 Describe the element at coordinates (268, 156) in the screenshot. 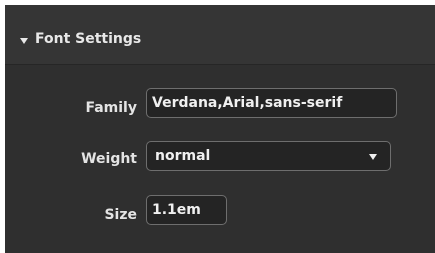

I see `font-weight-select: normal` at that location.